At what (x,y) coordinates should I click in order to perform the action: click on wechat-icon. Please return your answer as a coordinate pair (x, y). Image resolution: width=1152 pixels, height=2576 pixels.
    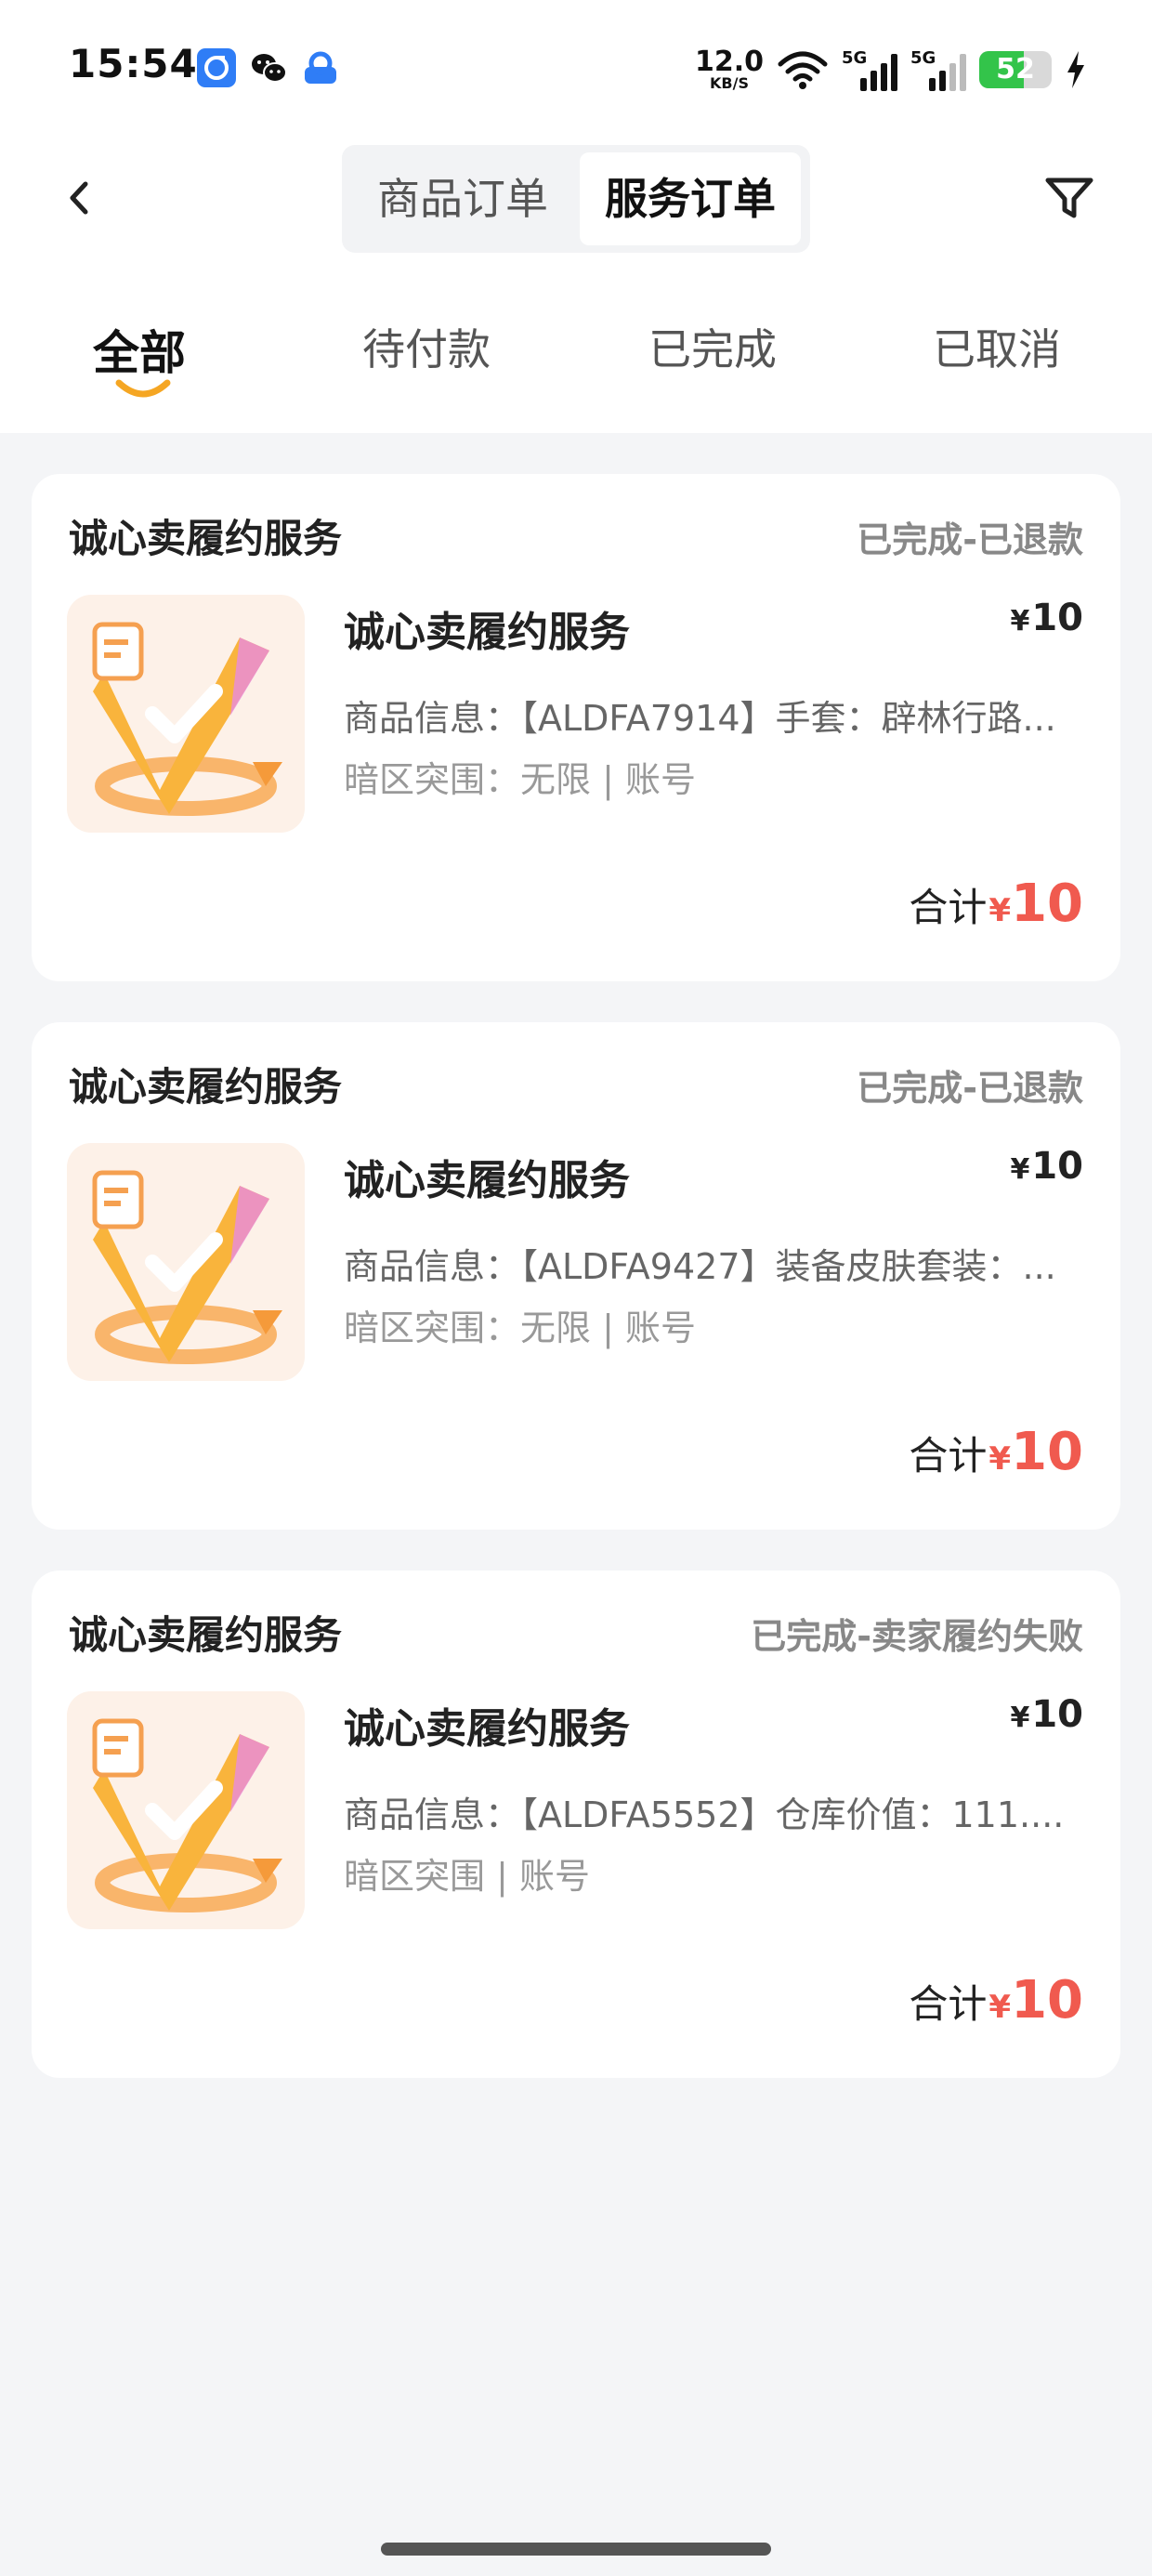
    Looking at the image, I should click on (268, 67).